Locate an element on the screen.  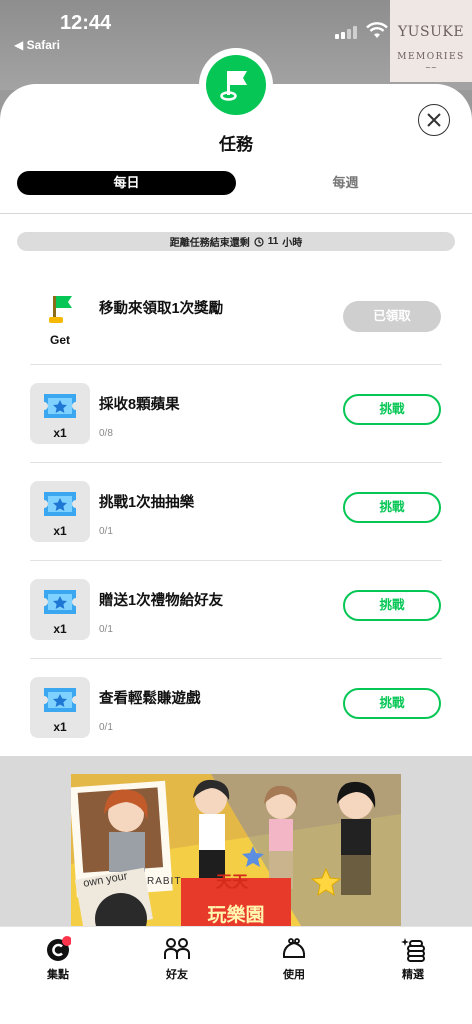
watermark-line1: YUSUKE is located at coordinates (431, 32).